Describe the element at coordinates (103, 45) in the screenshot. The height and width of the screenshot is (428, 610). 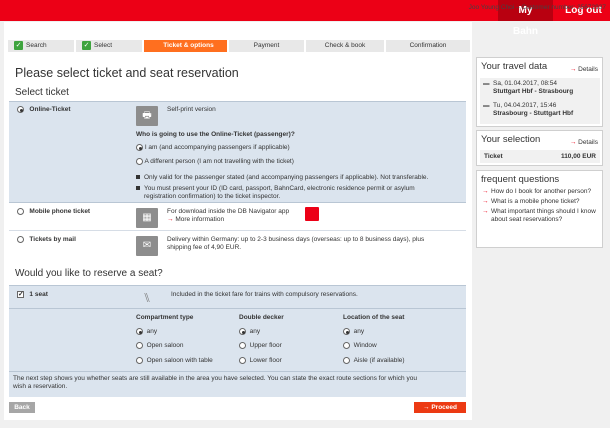
I see `step-label: Select` at that location.